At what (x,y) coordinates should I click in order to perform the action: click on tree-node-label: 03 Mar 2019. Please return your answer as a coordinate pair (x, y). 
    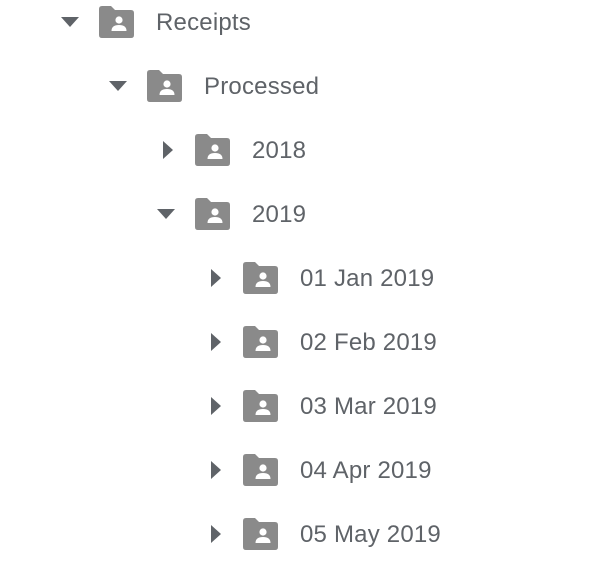
    Looking at the image, I should click on (368, 406).